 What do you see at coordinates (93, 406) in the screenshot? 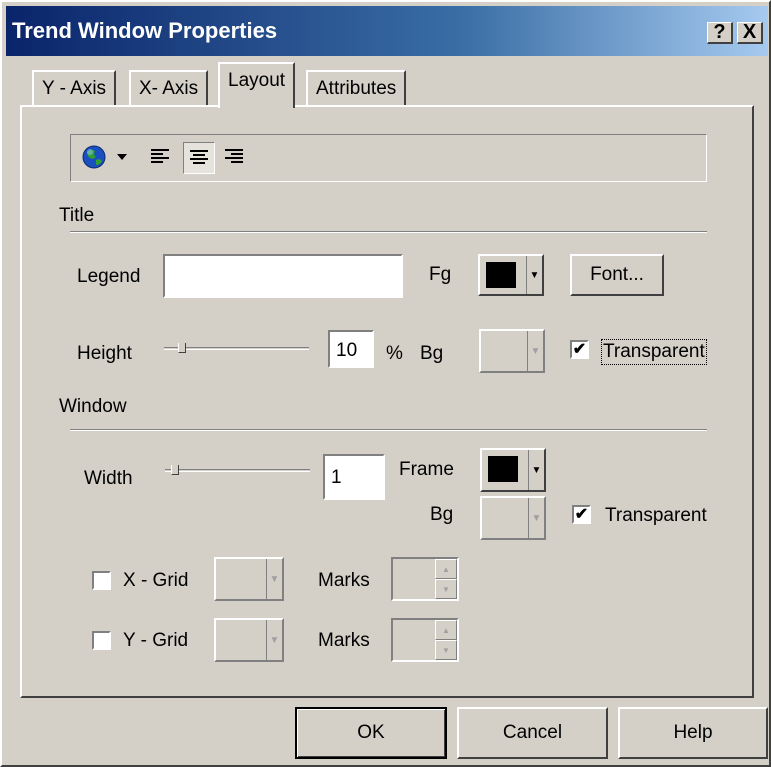
I see `window-section-heading: Window` at bounding box center [93, 406].